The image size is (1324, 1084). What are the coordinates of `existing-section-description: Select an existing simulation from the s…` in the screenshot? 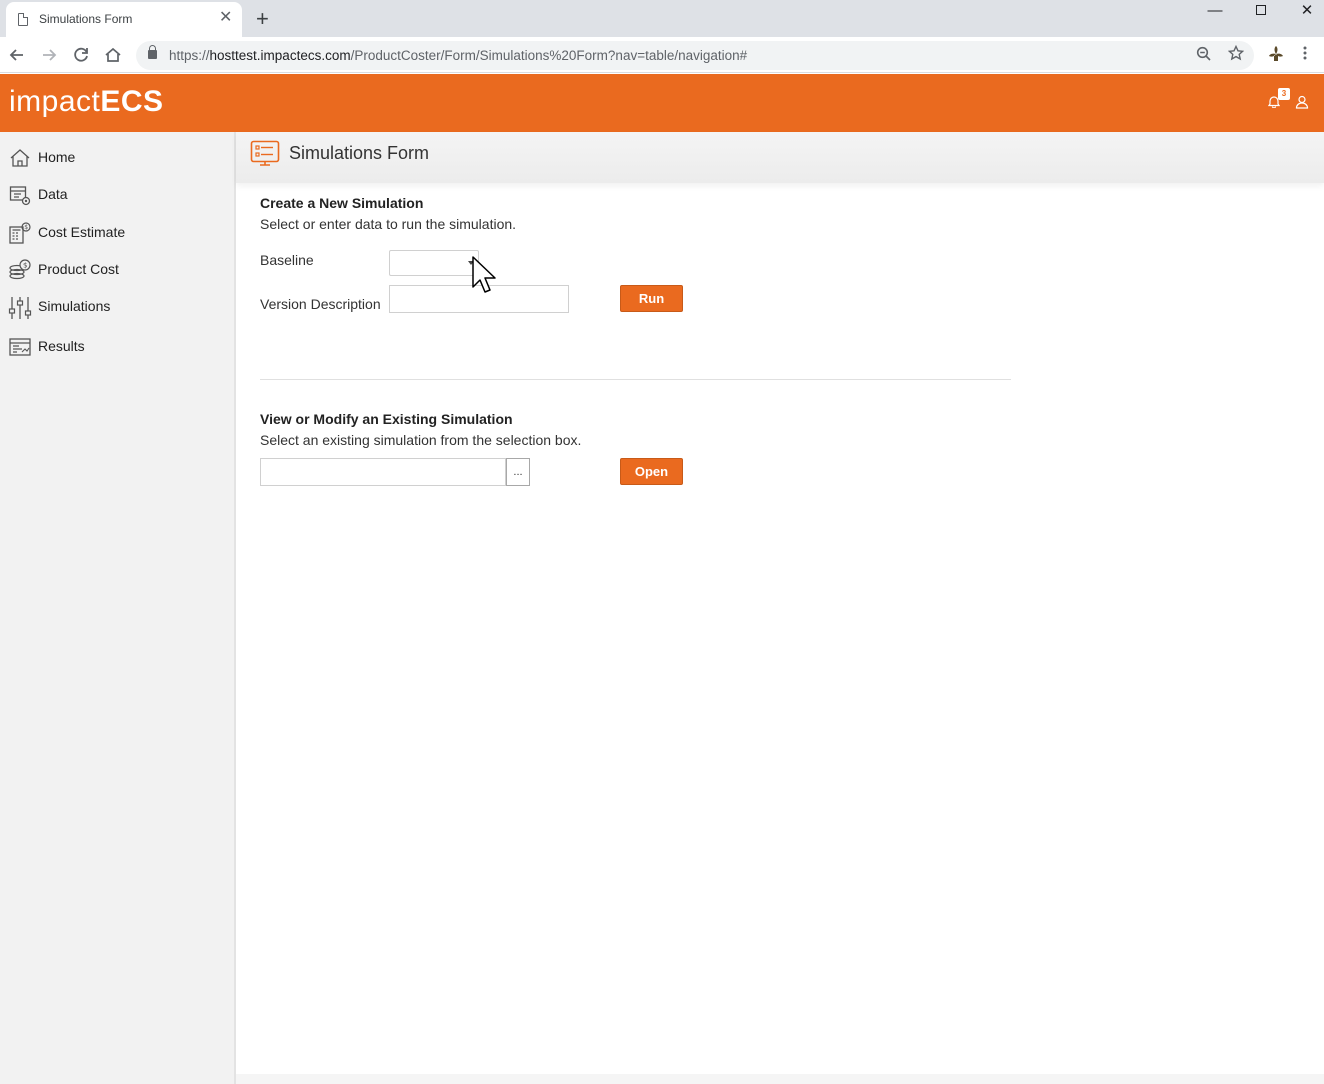 It's located at (421, 440).